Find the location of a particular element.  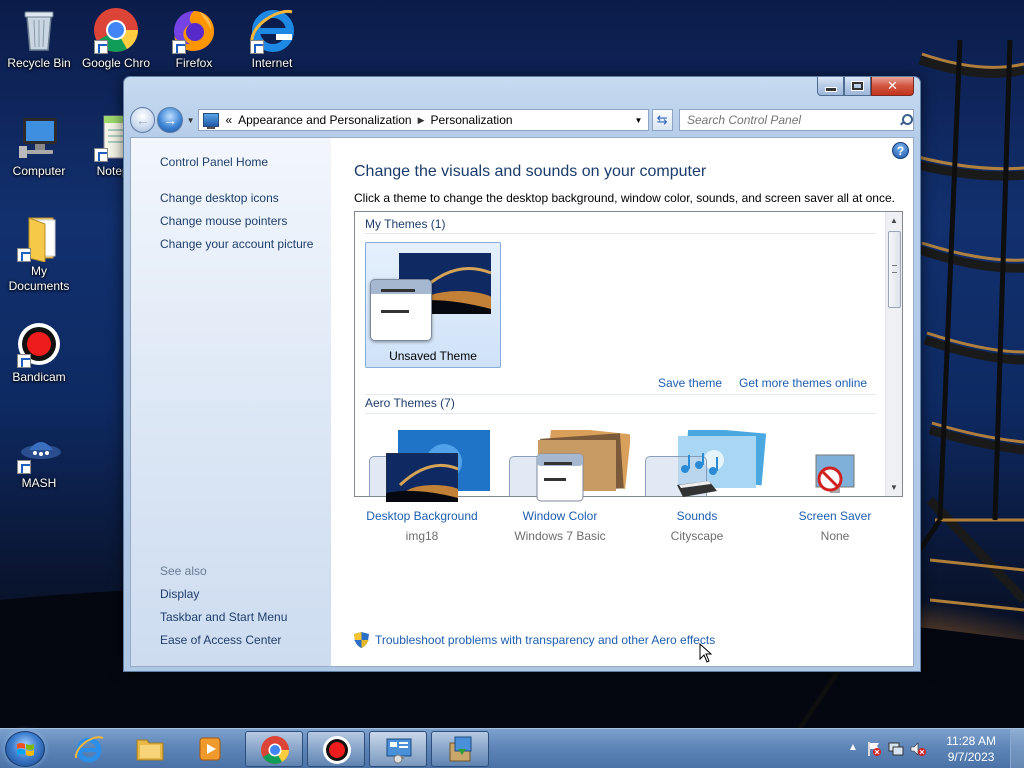

close-icon: ✕ is located at coordinates (892, 85).